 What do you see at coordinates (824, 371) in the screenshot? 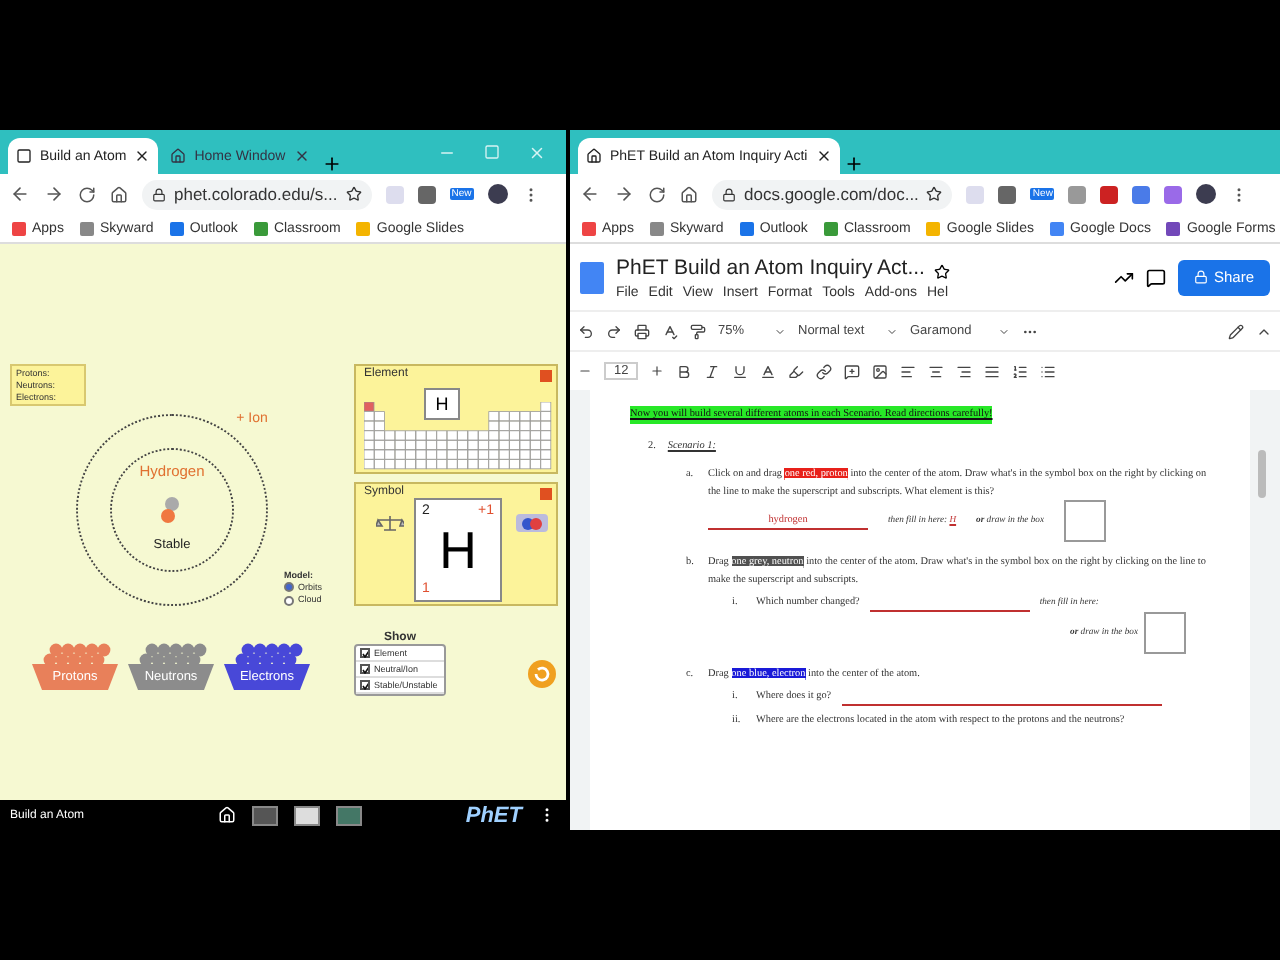
I see `link-icon` at bounding box center [824, 371].